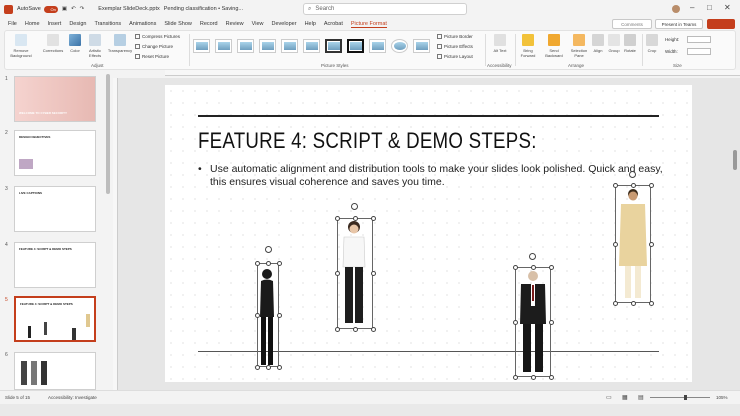  I want to click on tab-insert: Insert, so click(55, 24).